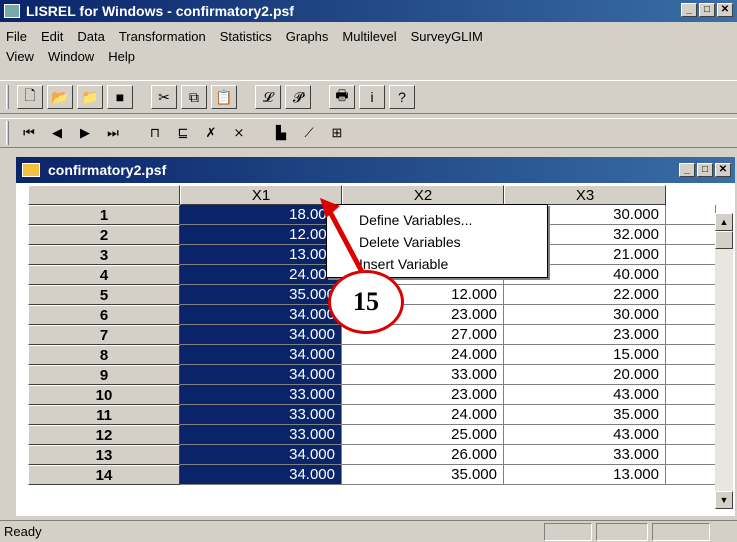  I want to click on row-header: 13, so click(104, 455).